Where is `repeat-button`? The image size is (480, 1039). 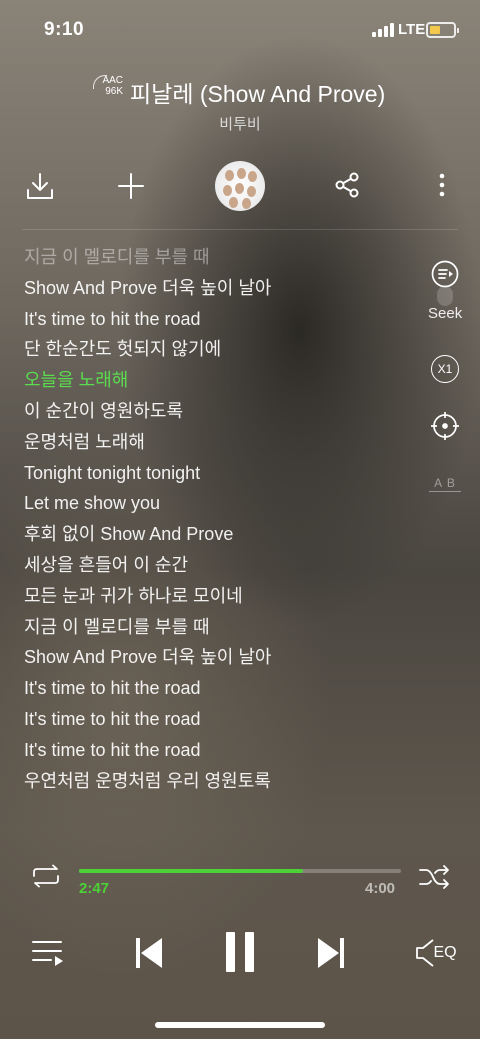 repeat-button is located at coordinates (46, 876).